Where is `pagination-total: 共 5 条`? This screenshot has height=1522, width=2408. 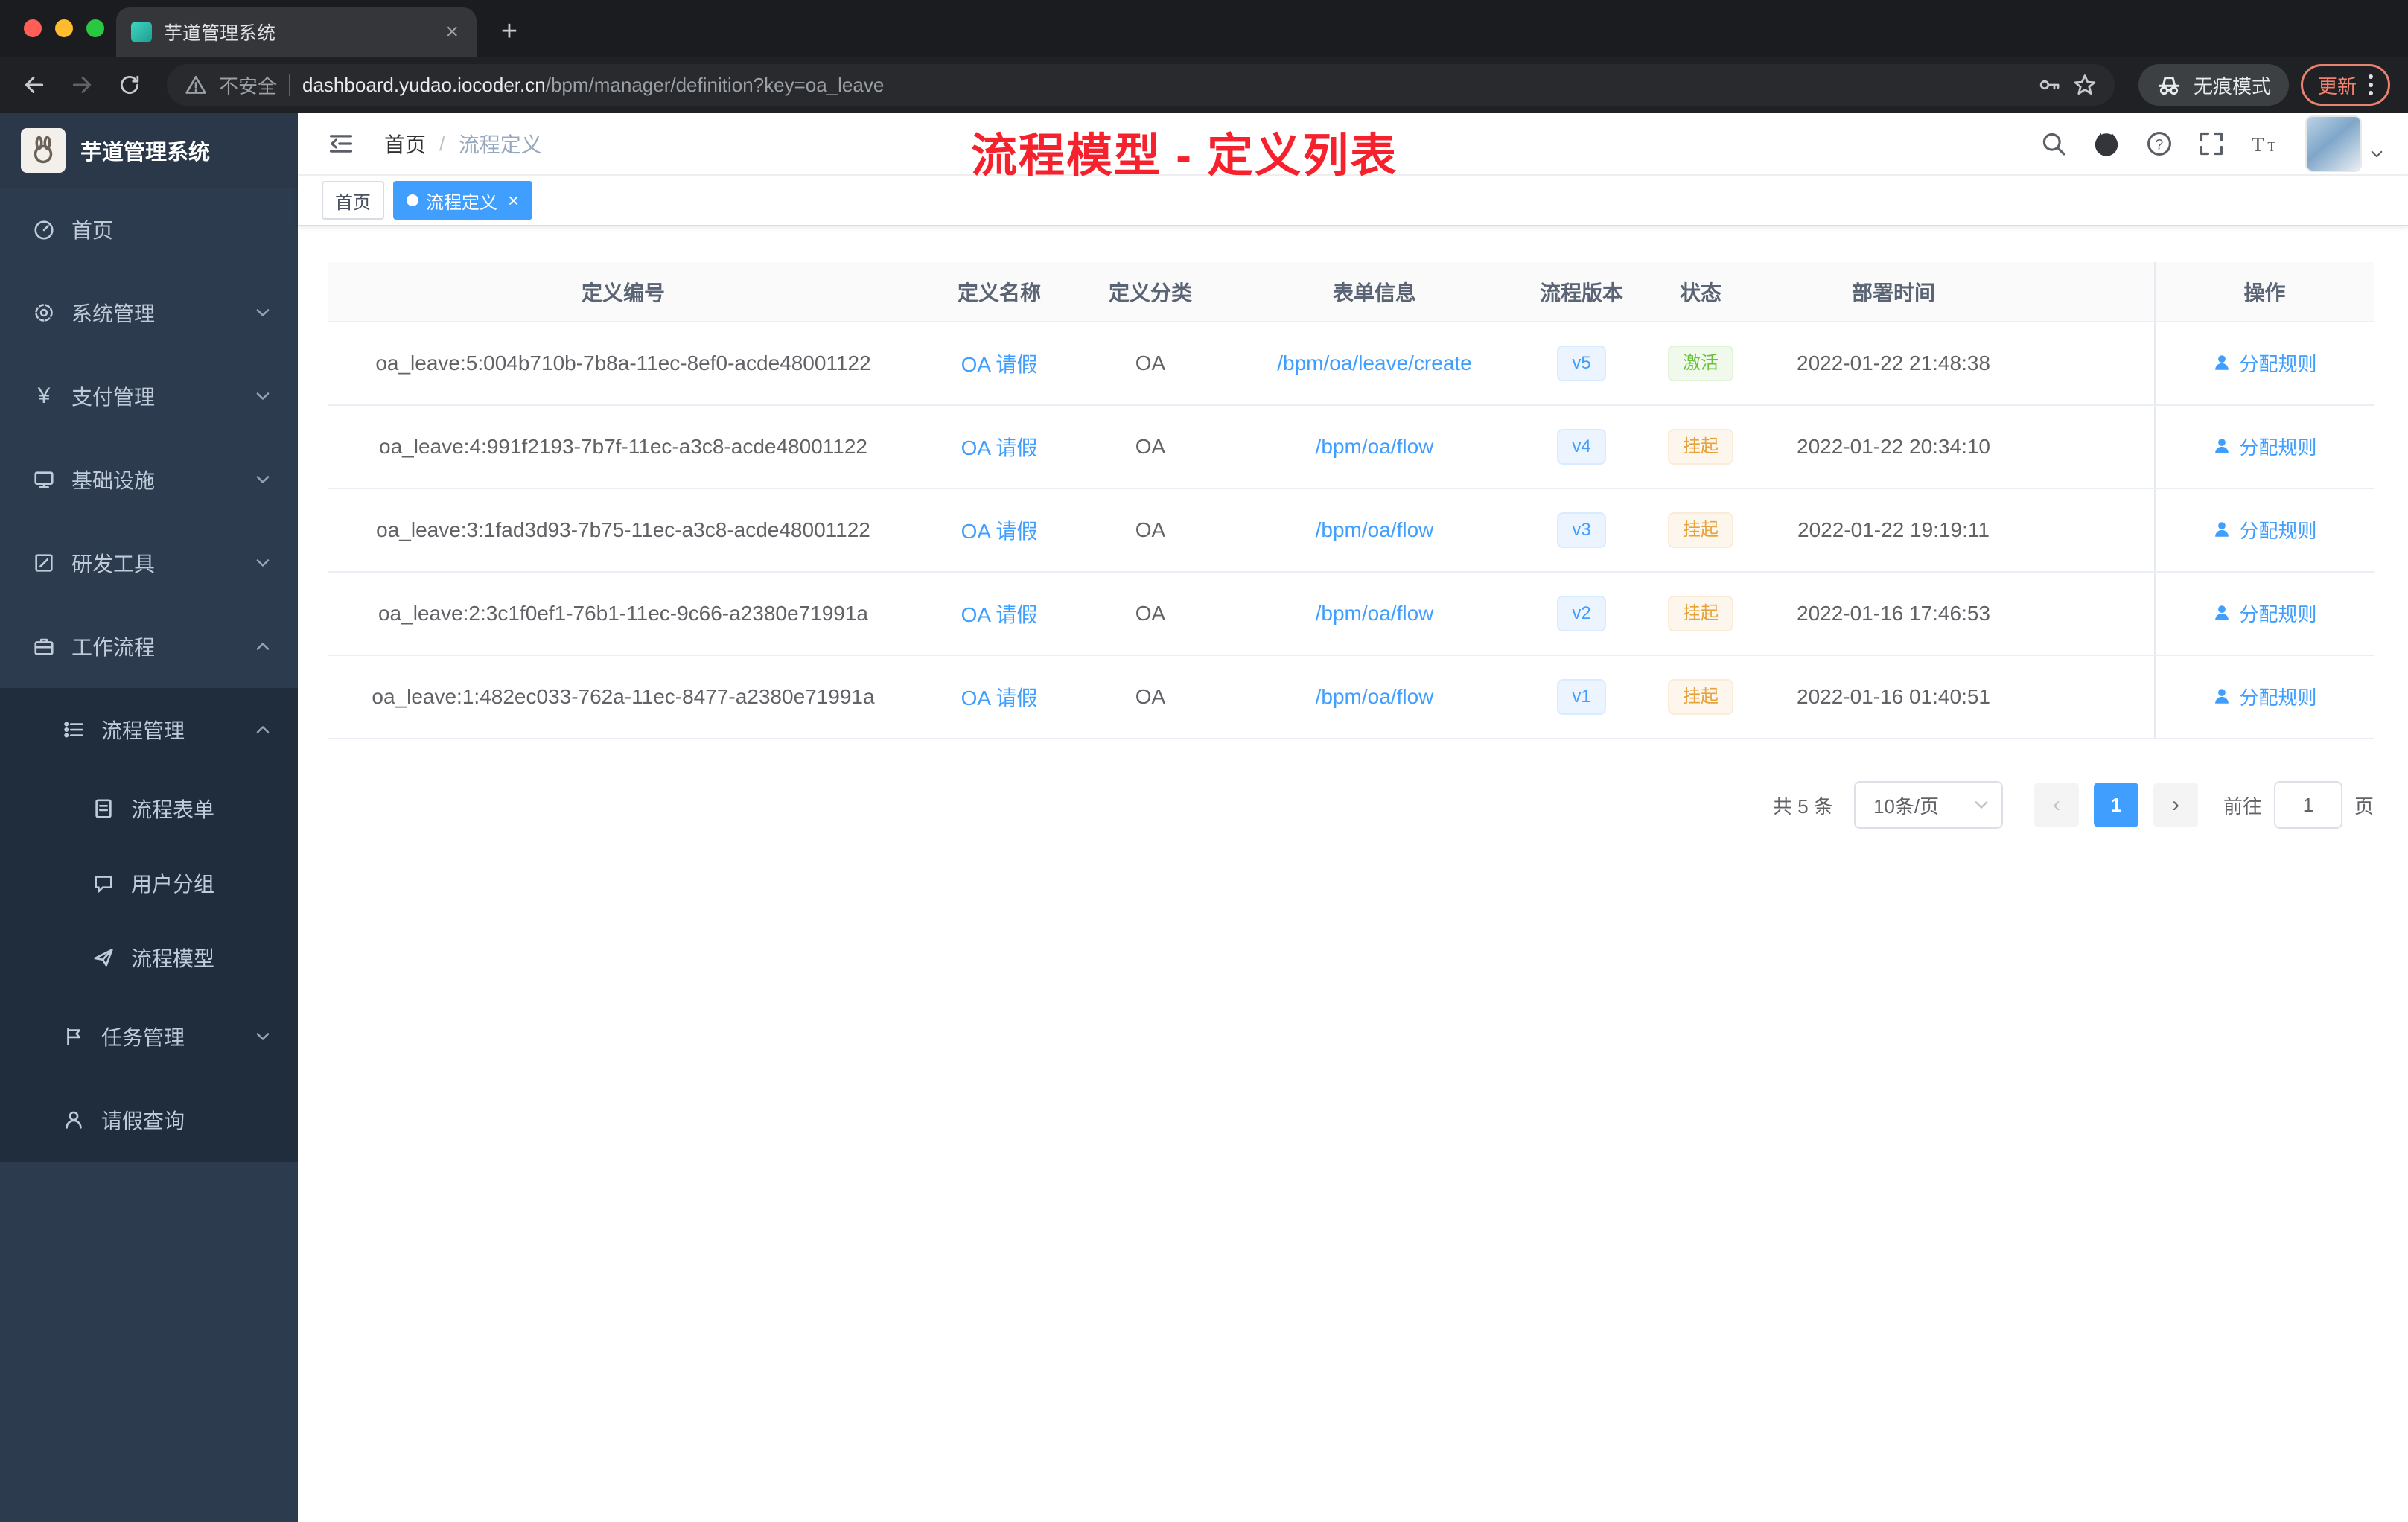
pagination-total: 共 5 条 is located at coordinates (1803, 806).